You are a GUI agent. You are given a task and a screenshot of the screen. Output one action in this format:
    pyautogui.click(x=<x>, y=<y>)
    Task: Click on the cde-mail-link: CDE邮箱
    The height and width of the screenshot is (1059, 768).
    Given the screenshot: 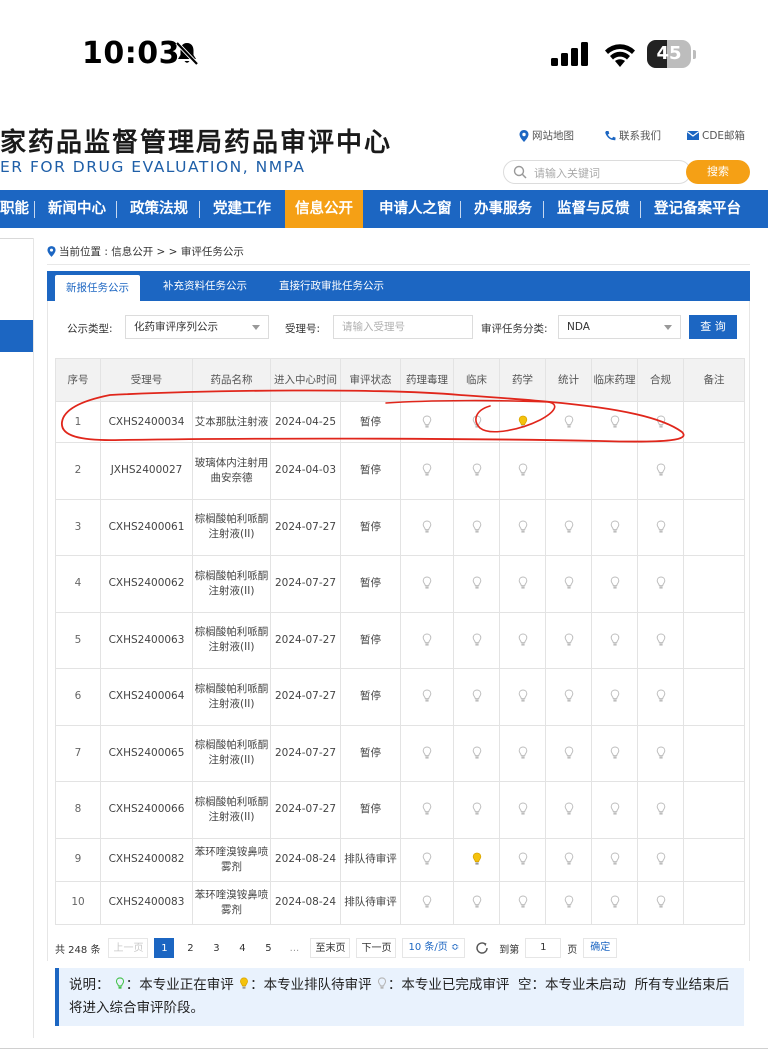 What is the action you would take?
    pyautogui.click(x=716, y=135)
    